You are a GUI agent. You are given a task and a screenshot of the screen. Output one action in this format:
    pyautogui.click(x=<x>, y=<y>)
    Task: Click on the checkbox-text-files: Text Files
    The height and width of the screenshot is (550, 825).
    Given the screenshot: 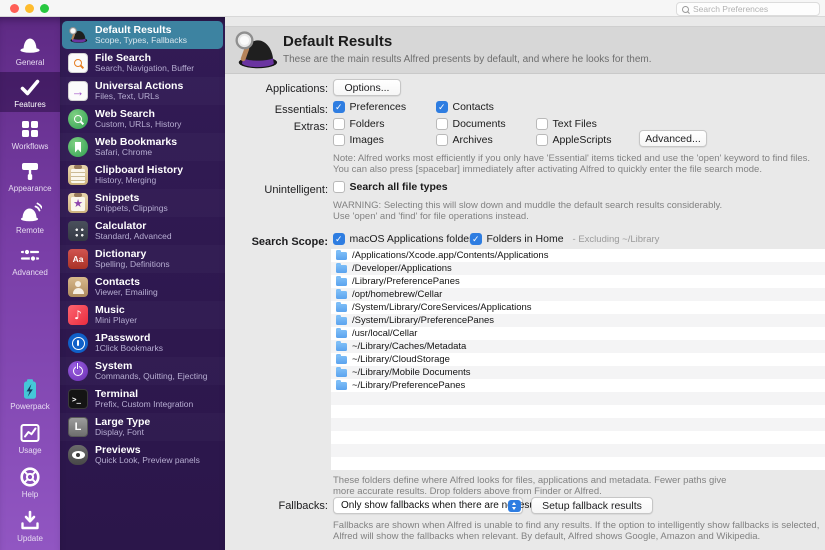 What is the action you would take?
    pyautogui.click(x=566, y=124)
    